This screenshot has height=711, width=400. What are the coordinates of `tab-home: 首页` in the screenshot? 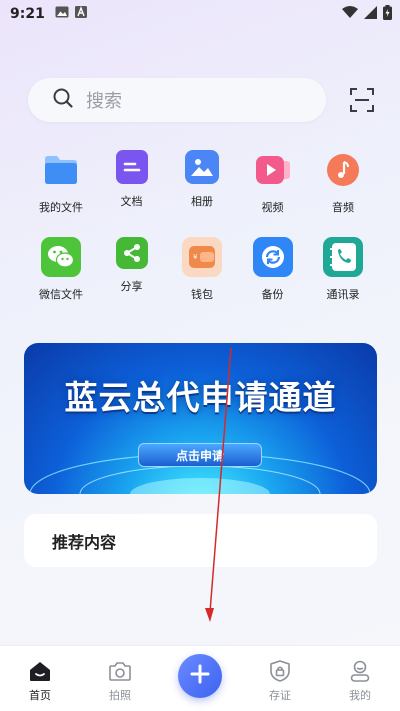 It's located at (40, 681).